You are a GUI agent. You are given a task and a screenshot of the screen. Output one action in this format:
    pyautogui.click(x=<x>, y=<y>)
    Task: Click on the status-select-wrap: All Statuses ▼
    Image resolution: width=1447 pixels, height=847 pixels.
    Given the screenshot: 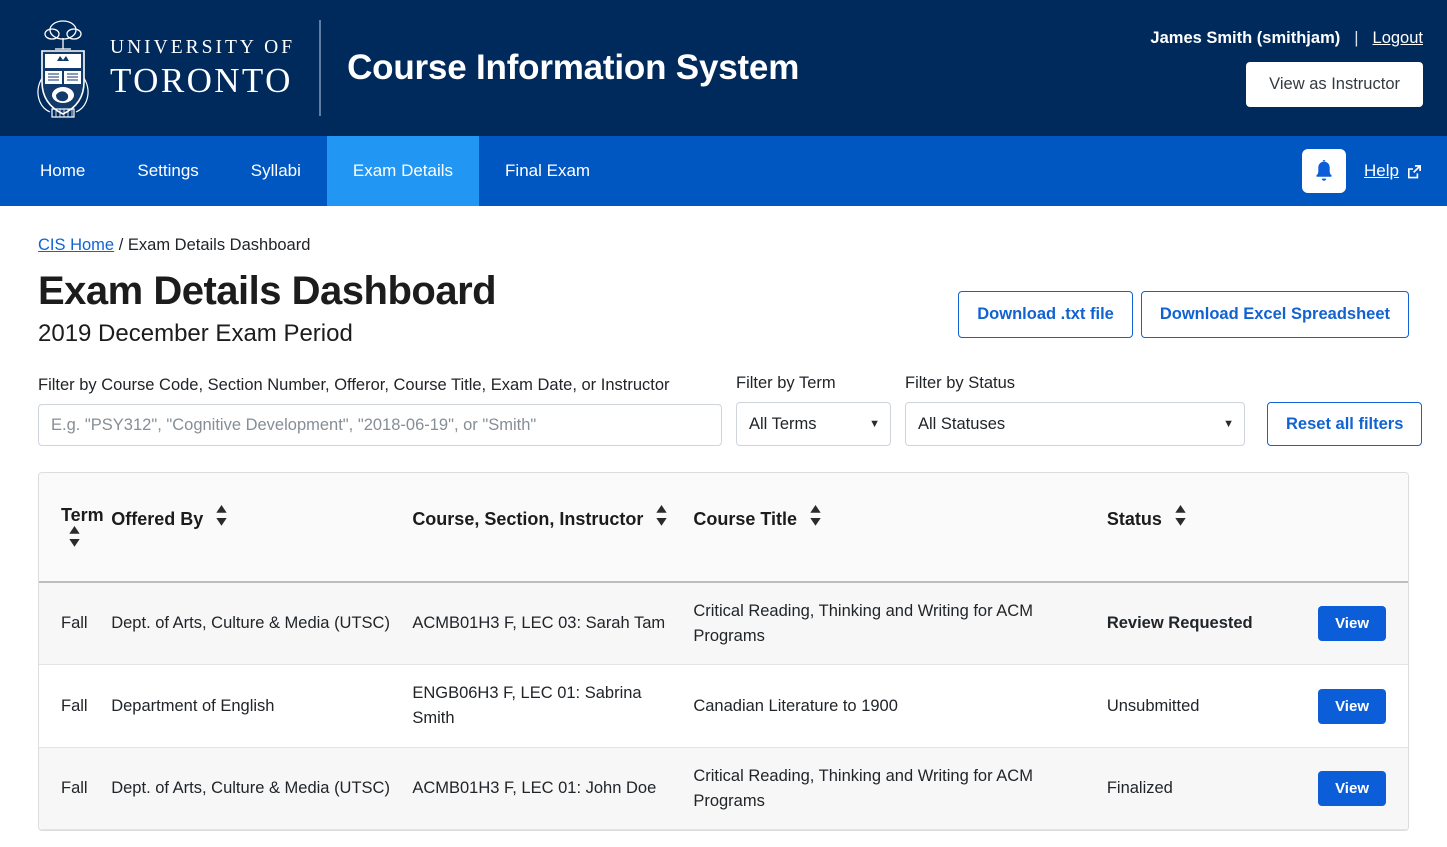 What is the action you would take?
    pyautogui.click(x=1075, y=424)
    